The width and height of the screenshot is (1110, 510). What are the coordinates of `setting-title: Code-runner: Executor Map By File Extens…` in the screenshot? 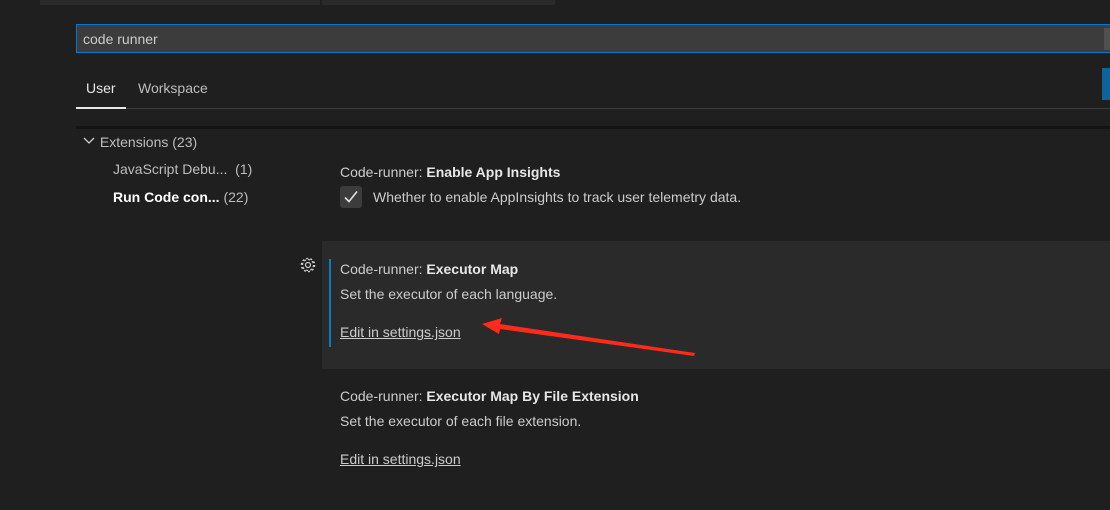 It's located at (489, 396).